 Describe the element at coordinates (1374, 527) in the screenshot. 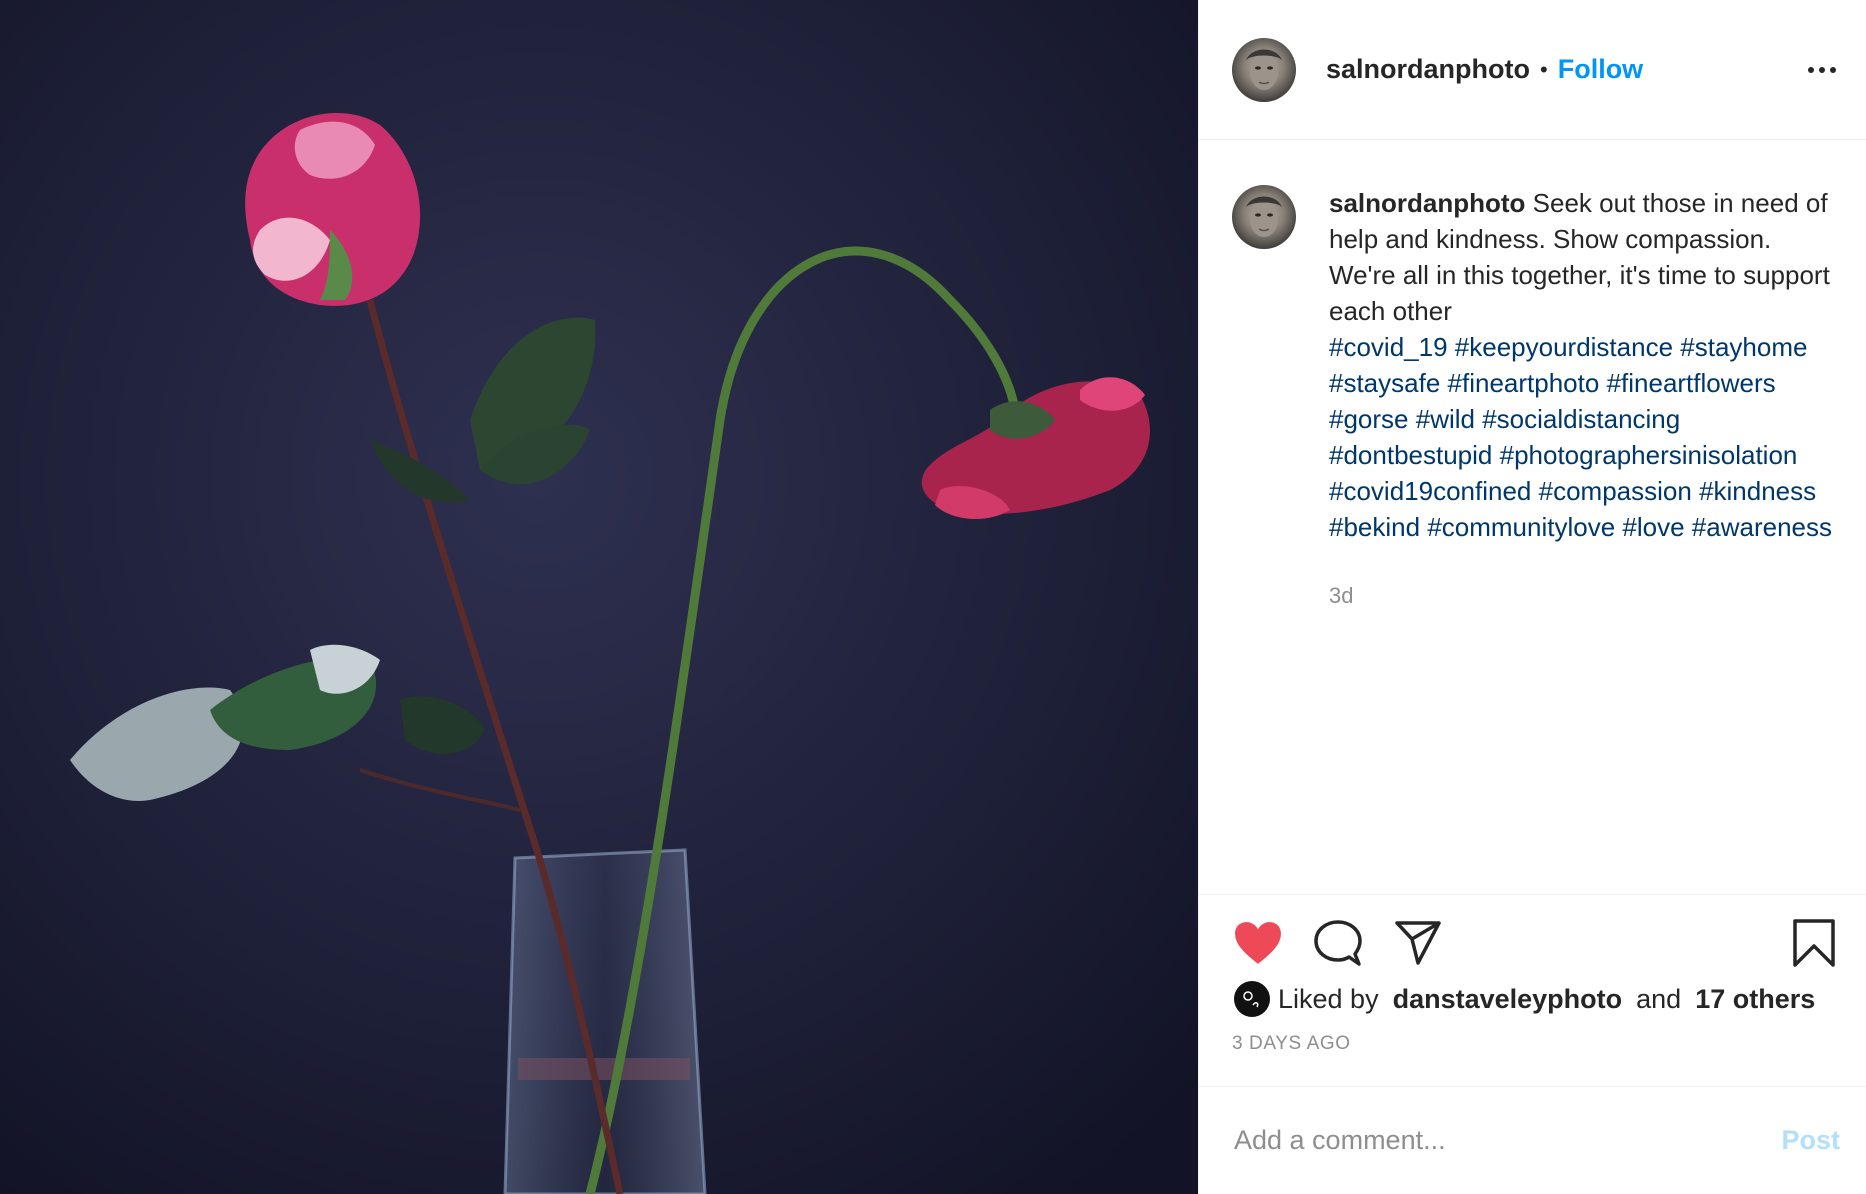

I see `hashtag: #bekind` at that location.